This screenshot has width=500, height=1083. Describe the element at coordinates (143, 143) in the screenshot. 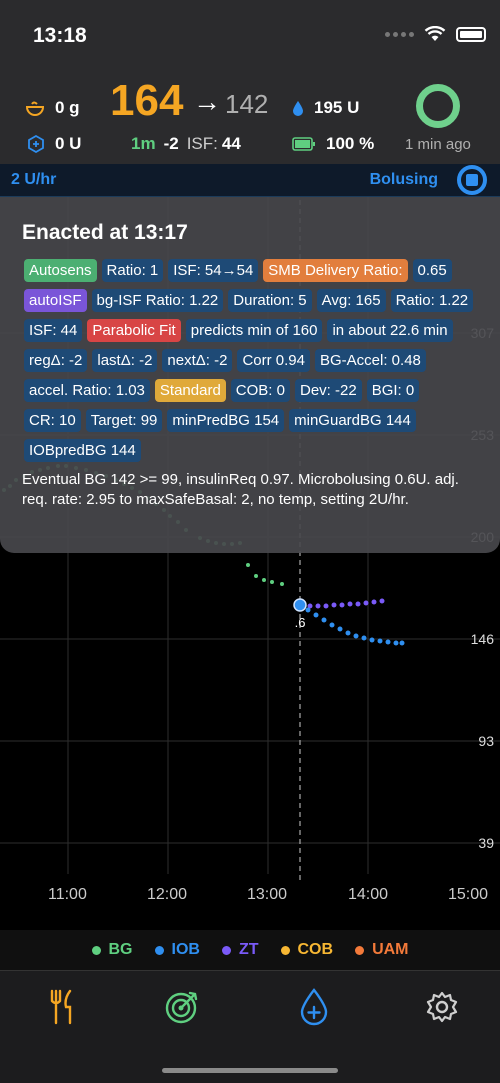

I see `delta-time: 1m` at that location.